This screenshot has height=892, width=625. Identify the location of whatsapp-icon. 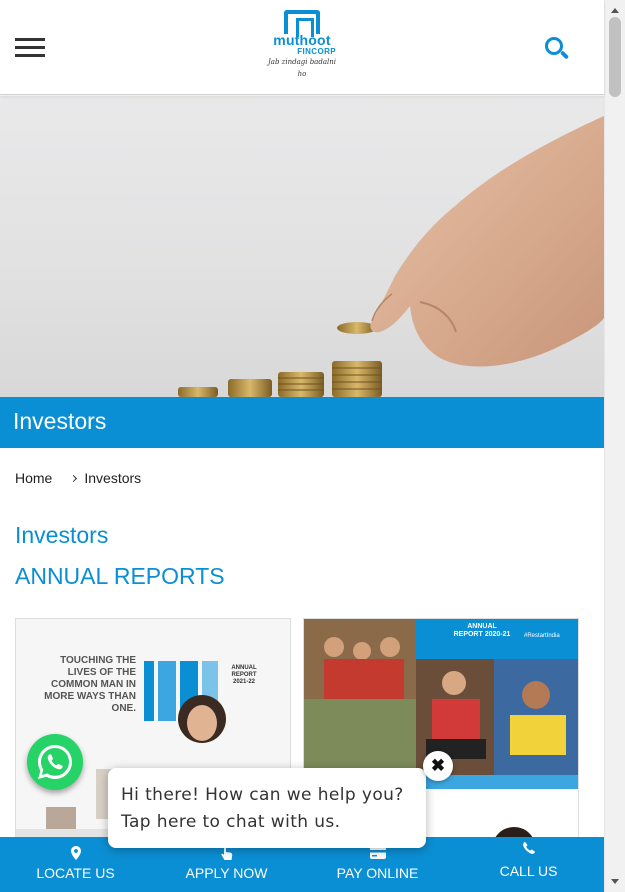
(55, 762).